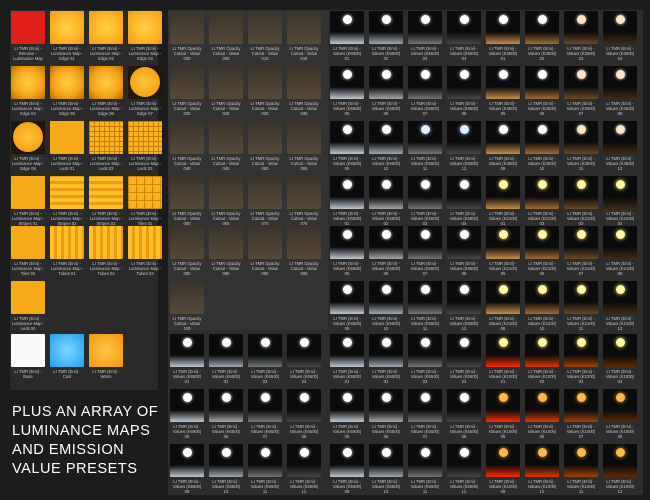 The image size is (650, 500). What do you see at coordinates (226, 91) in the screenshot?
I see `opacity-preset: LI TMR Opacity Cutout - Value 025` at bounding box center [226, 91].